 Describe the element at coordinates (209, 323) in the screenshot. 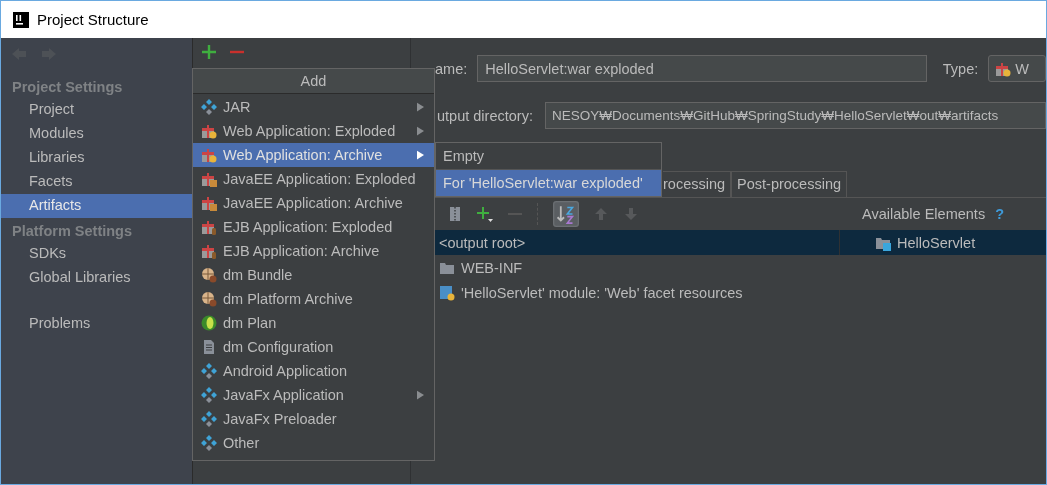

I see `sphere-icon` at that location.